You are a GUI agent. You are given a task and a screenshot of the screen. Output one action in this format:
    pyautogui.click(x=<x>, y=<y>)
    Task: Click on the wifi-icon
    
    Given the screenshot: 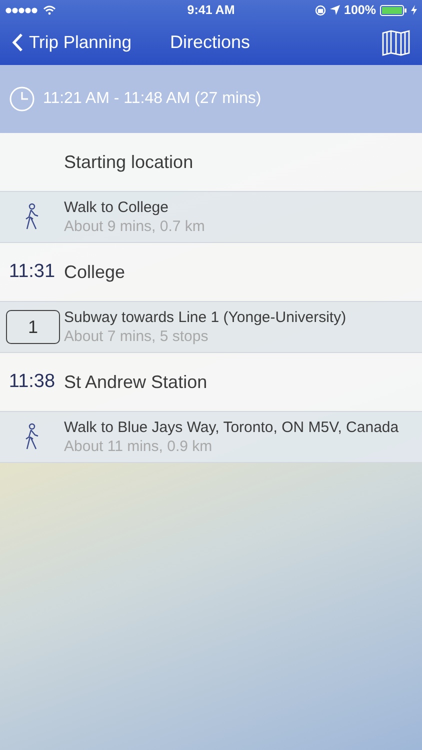 What is the action you would take?
    pyautogui.click(x=49, y=10)
    